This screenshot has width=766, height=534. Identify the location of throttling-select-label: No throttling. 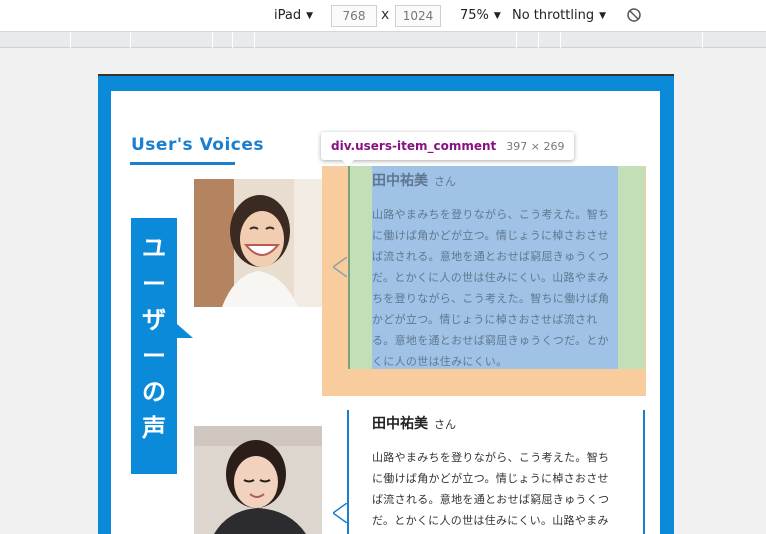
(553, 15).